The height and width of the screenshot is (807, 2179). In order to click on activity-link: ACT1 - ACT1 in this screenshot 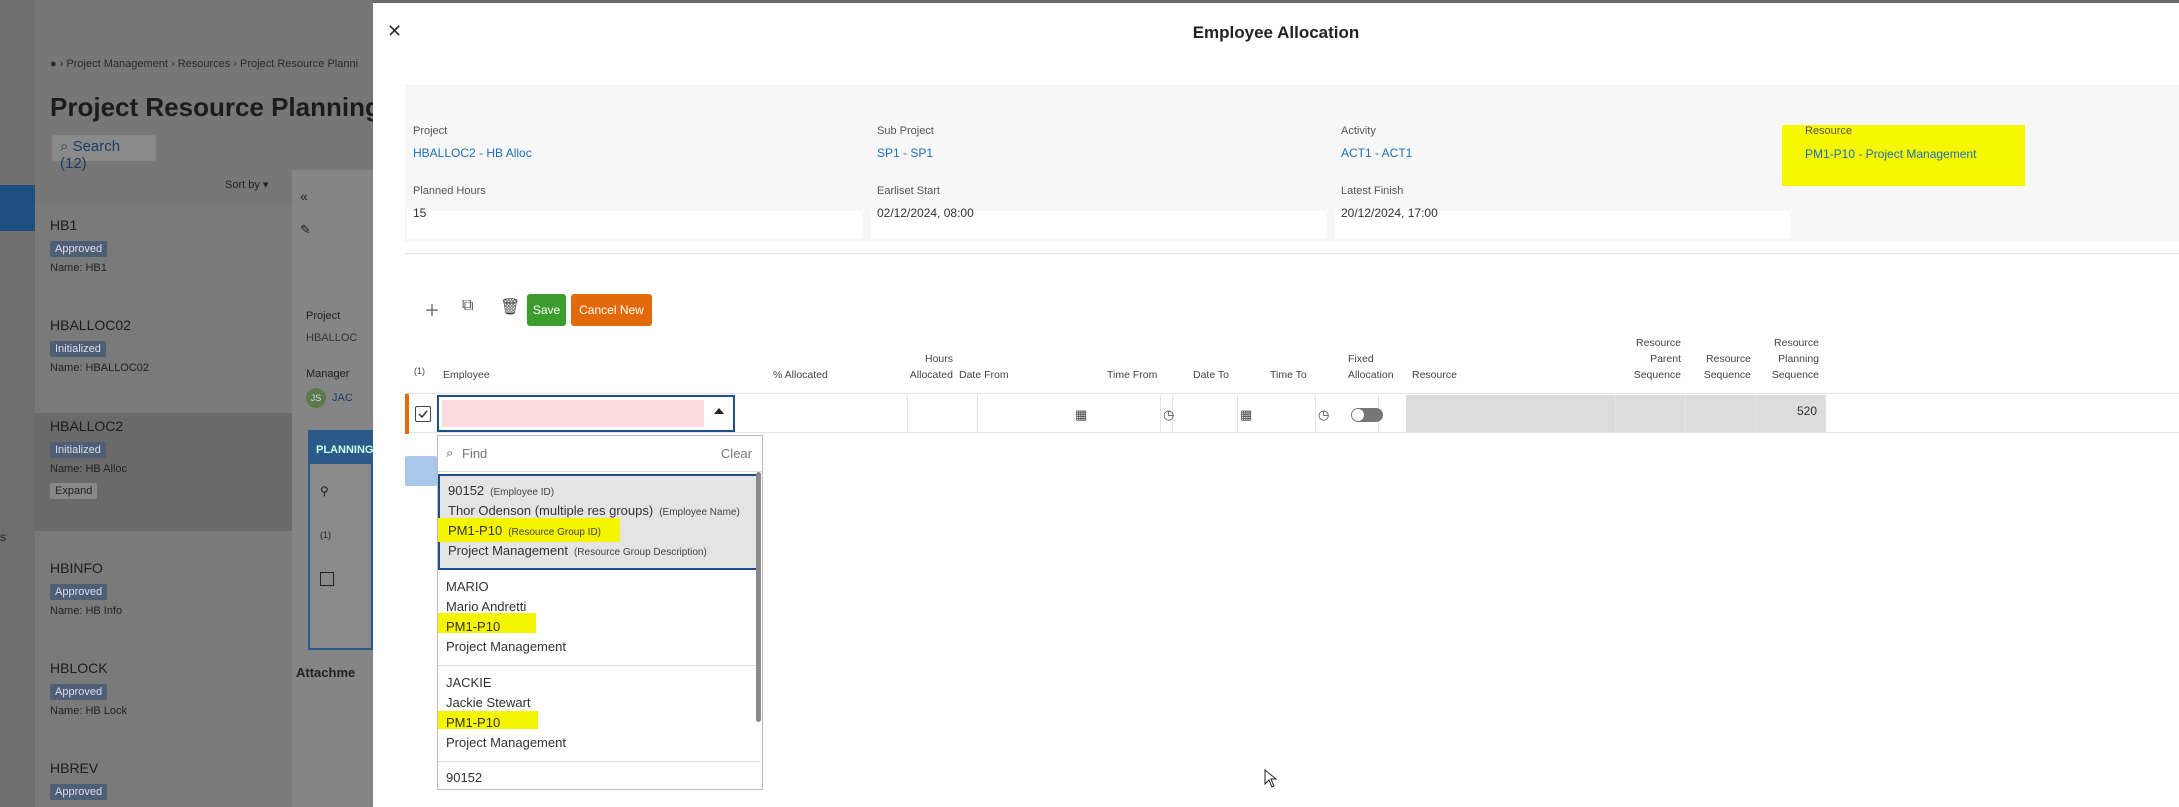, I will do `click(1376, 153)`.